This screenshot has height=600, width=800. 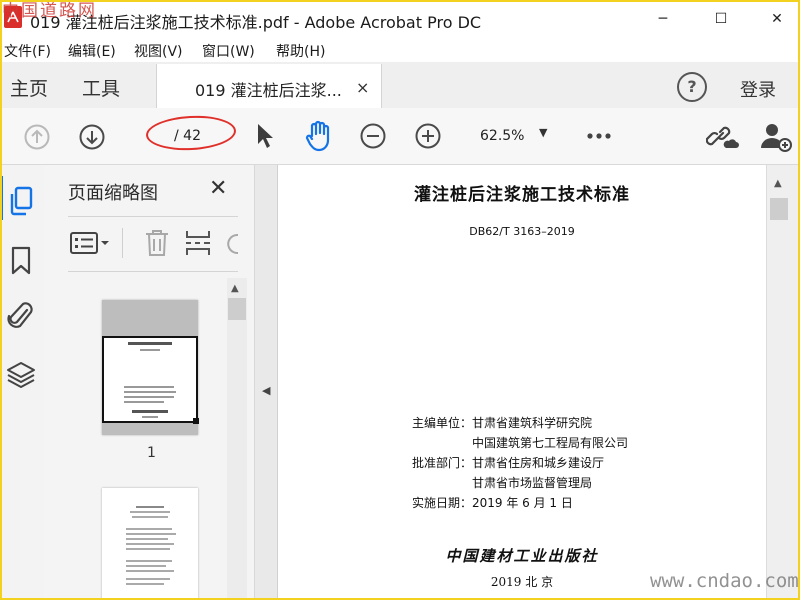 What do you see at coordinates (400, 136) in the screenshot?
I see `toolbar` at bounding box center [400, 136].